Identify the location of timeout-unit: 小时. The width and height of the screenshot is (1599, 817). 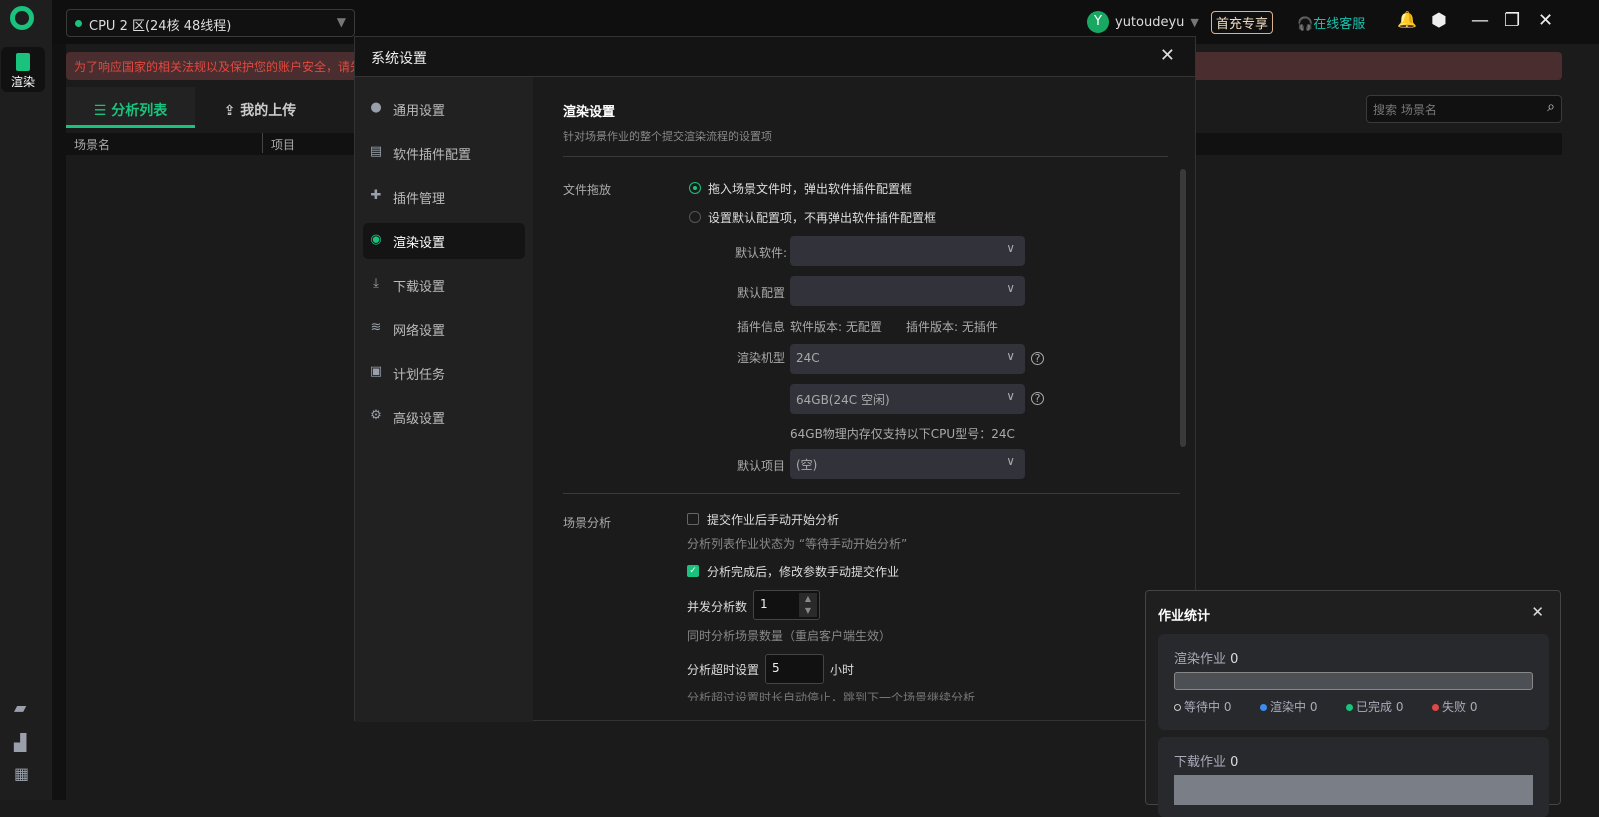
(842, 670).